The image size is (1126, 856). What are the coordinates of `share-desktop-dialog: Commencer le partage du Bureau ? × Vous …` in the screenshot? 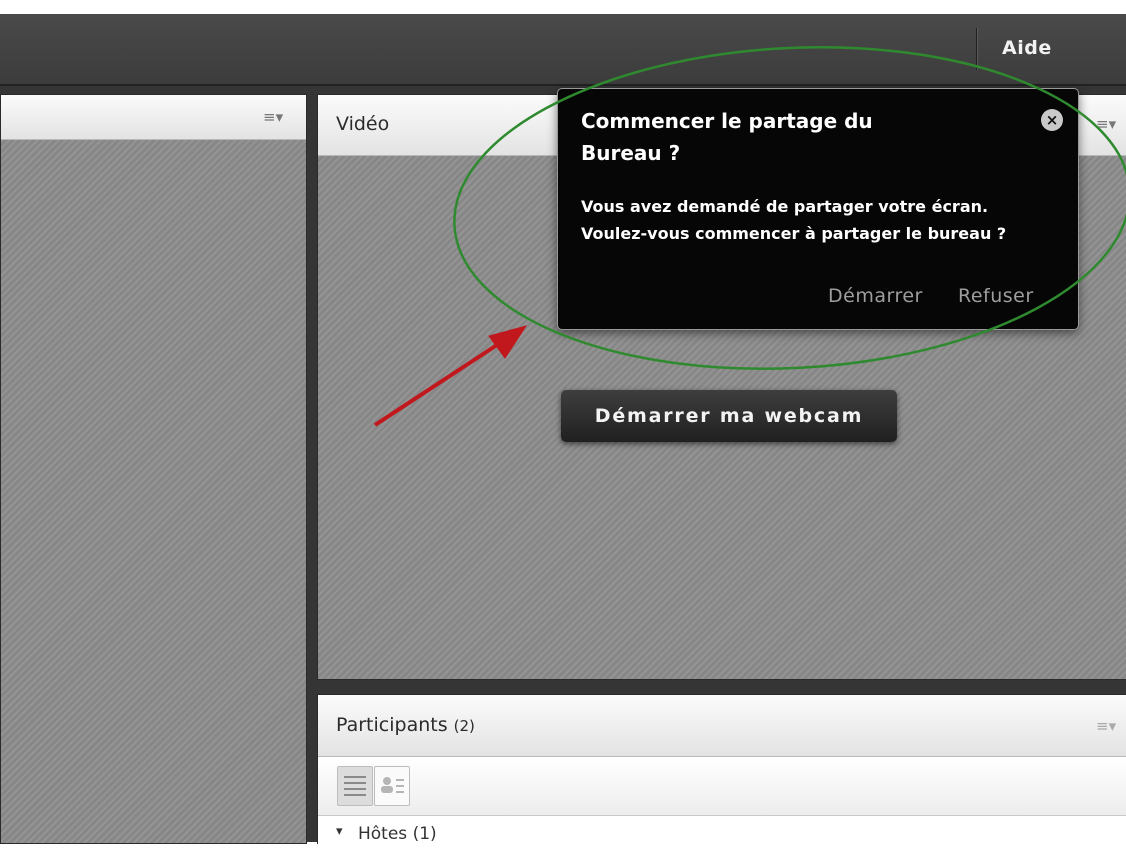 It's located at (818, 209).